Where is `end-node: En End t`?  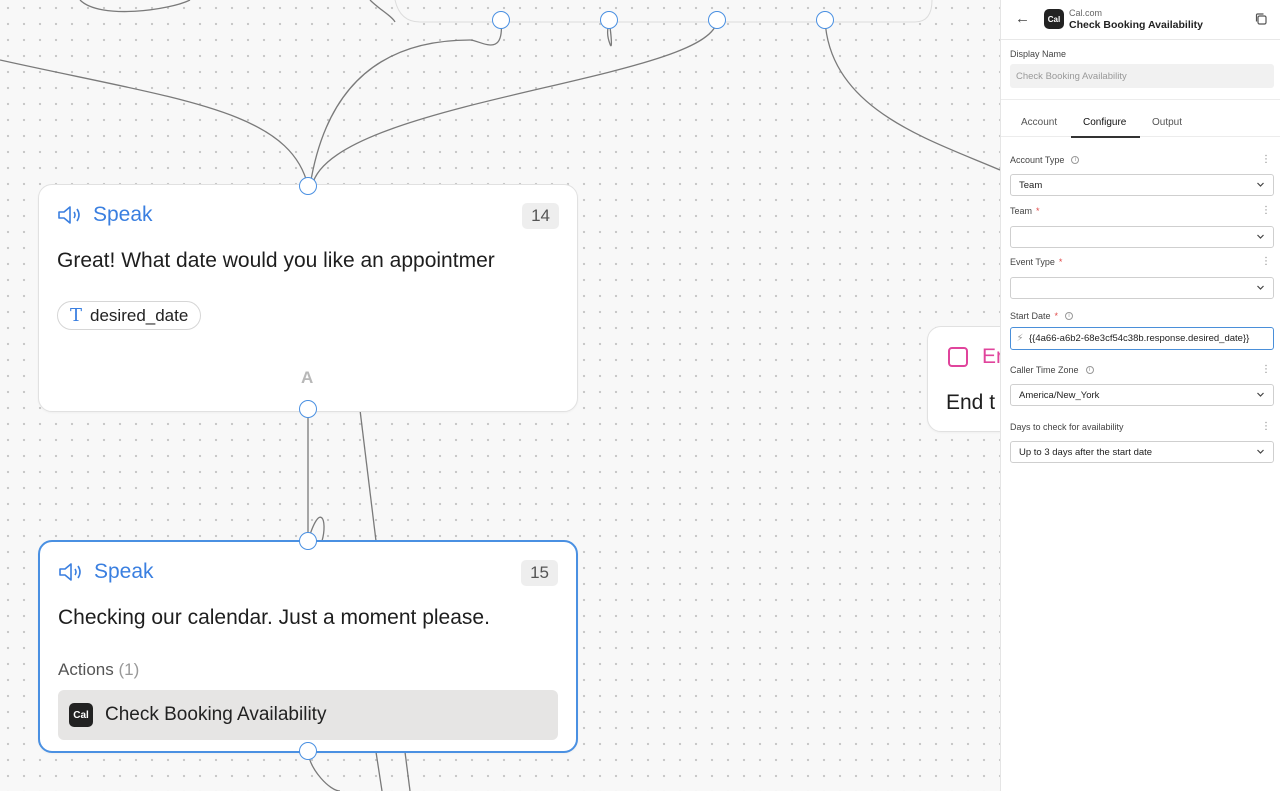 end-node: En End t is located at coordinates (963, 379).